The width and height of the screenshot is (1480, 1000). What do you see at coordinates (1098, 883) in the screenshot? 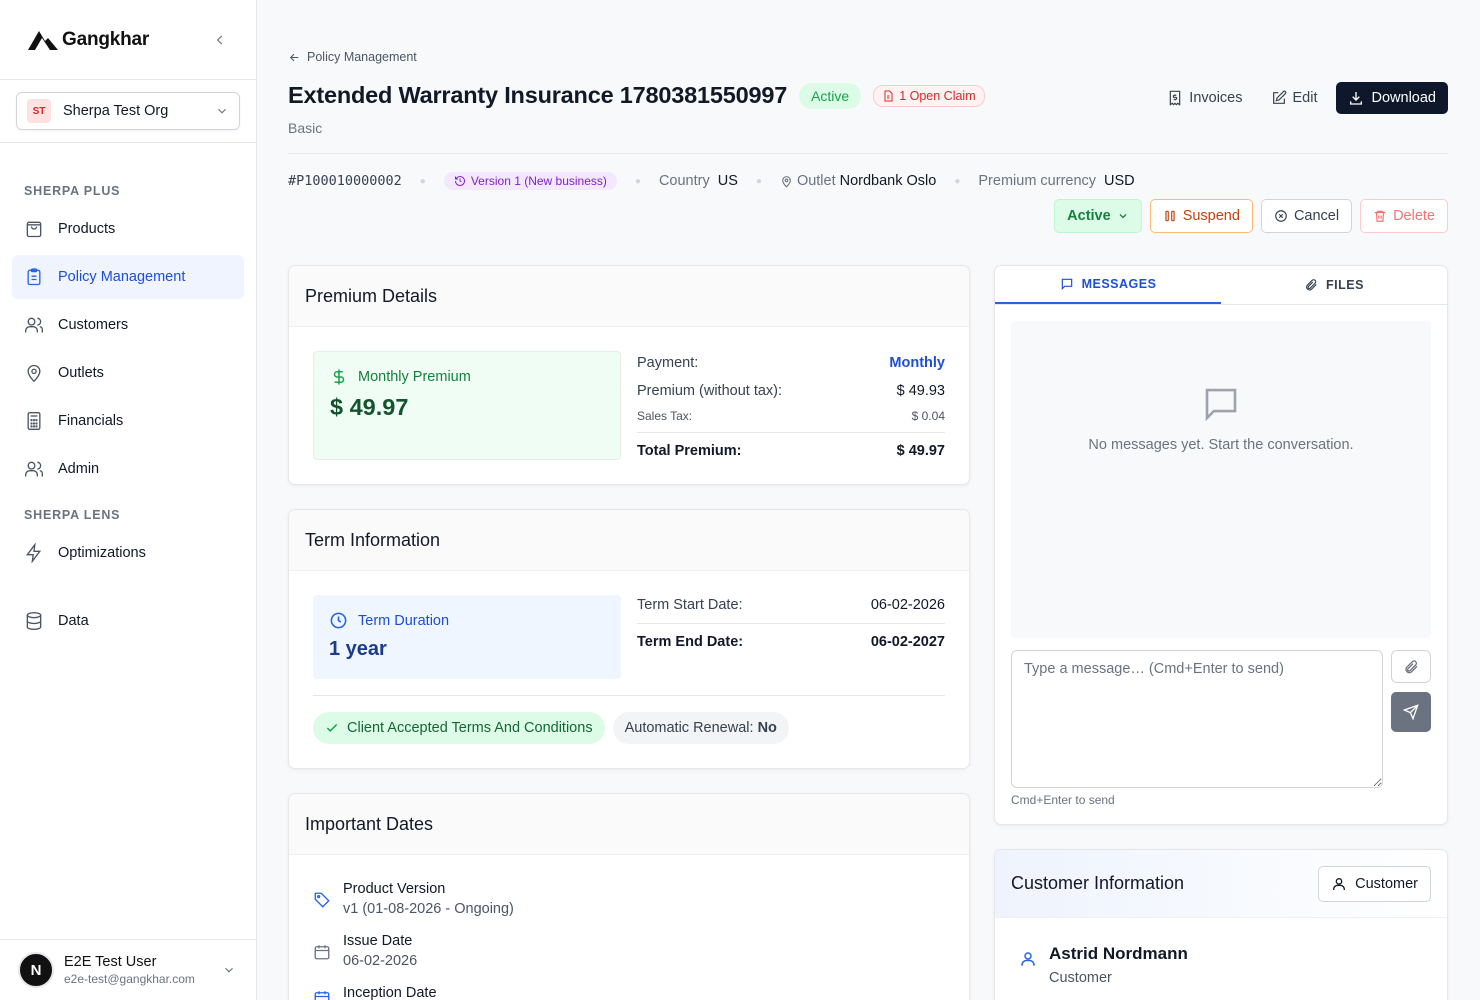
I see `card-title: Customer Information` at bounding box center [1098, 883].